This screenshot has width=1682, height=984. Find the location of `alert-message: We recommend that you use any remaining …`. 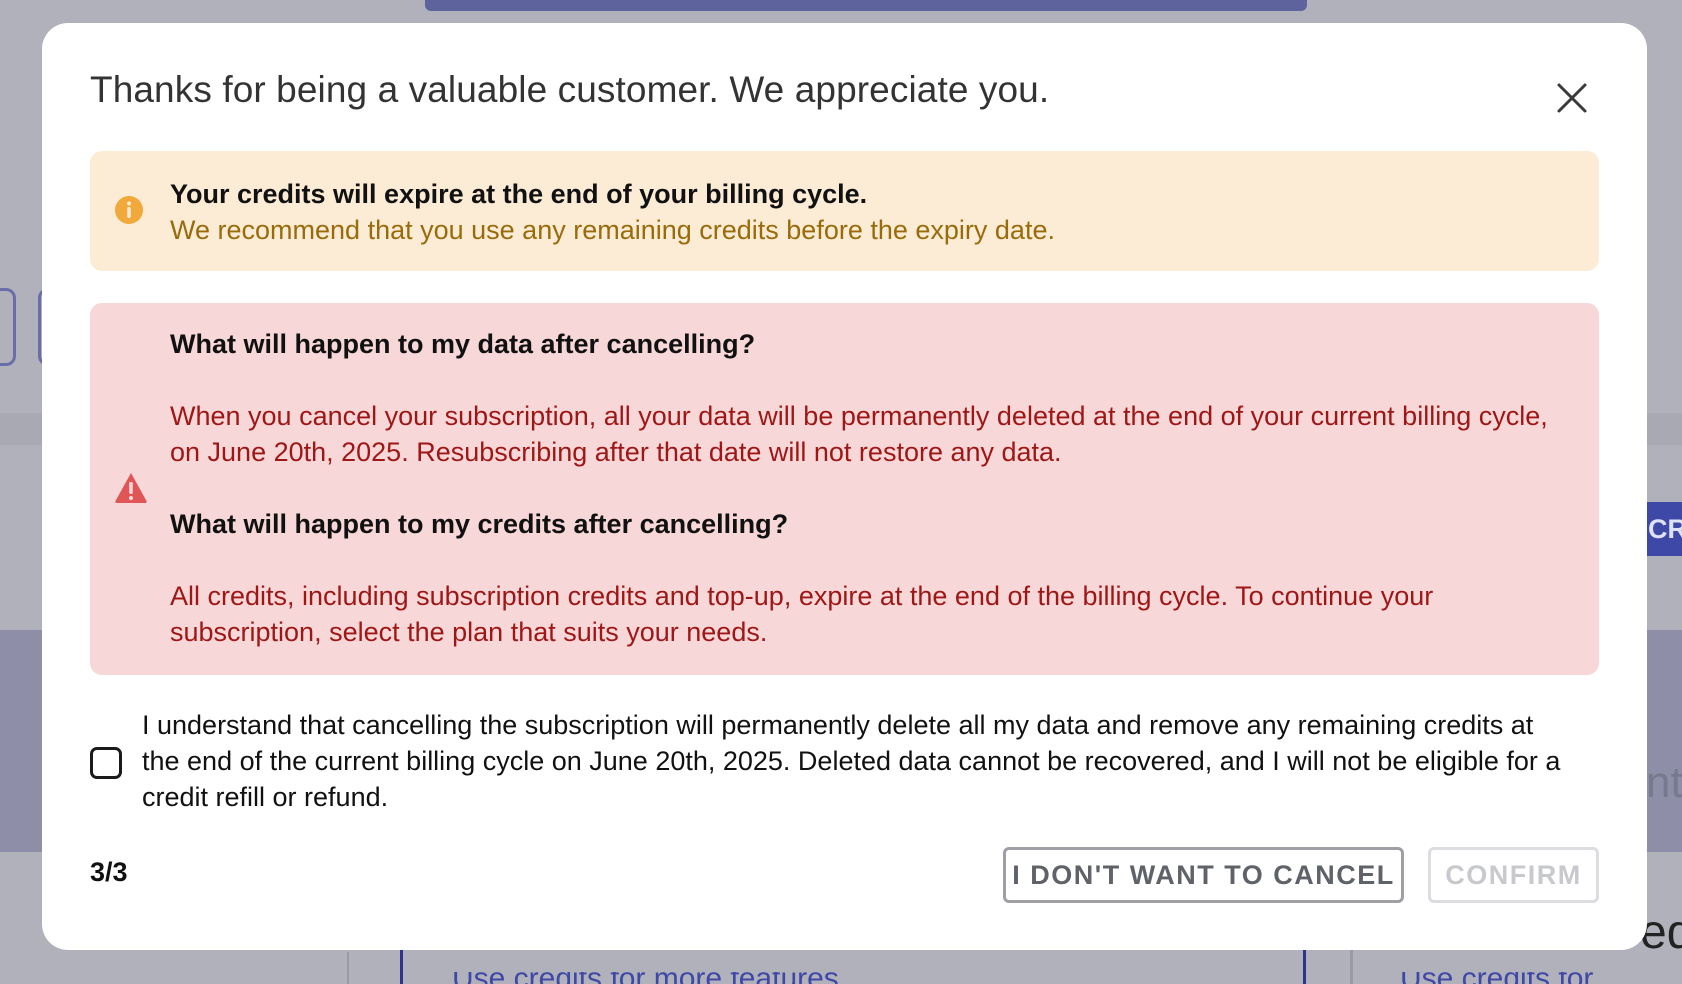

alert-message: We recommend that you use any remaining … is located at coordinates (612, 230).